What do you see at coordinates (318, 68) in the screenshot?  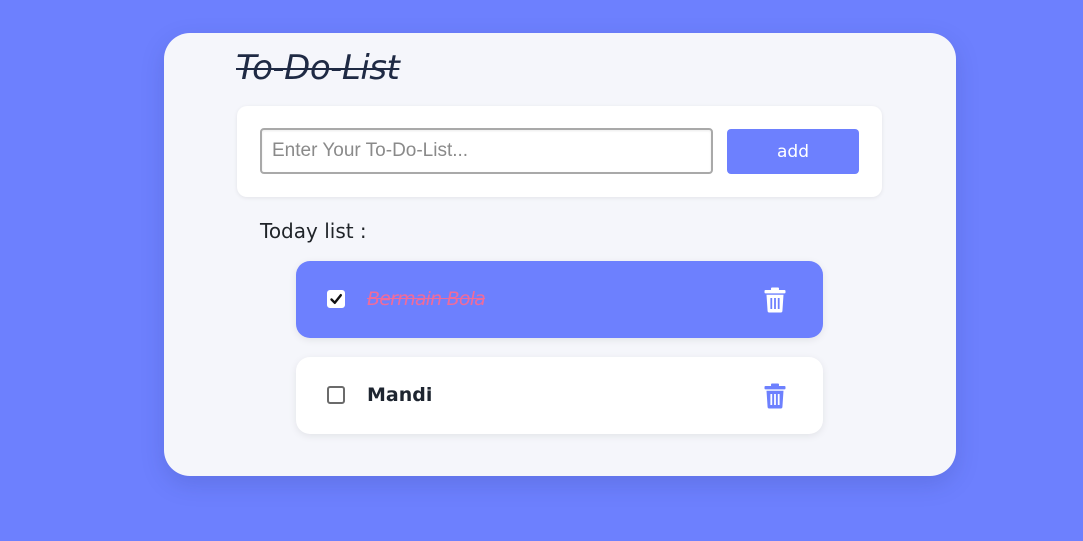 I see `page-title: To-Do-List` at bounding box center [318, 68].